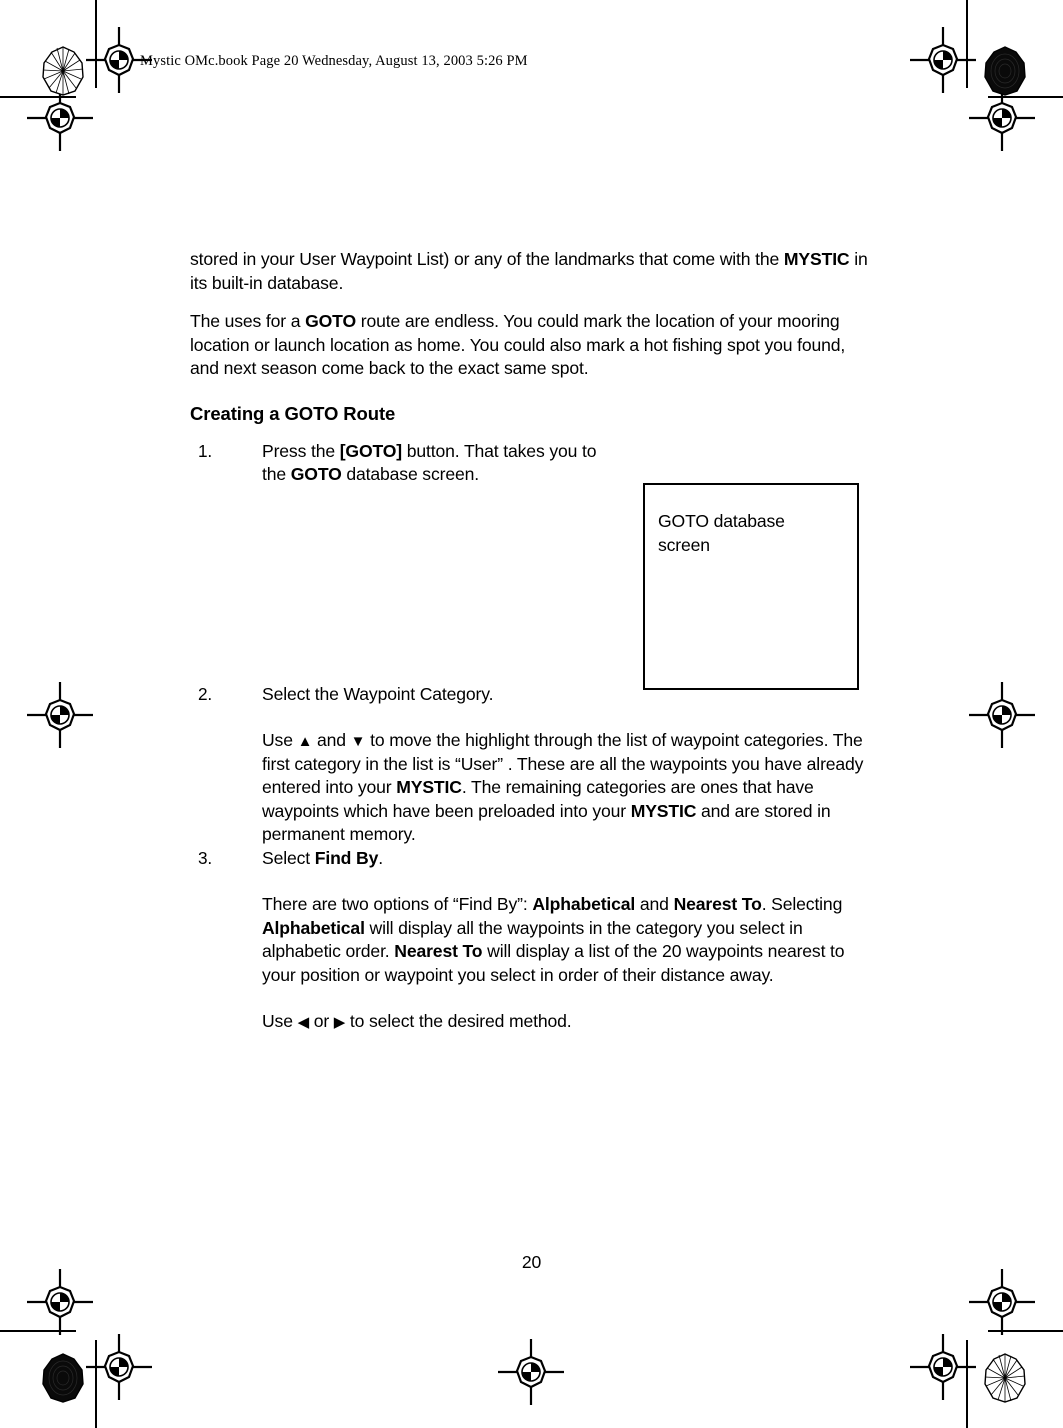 Image resolution: width=1063 pixels, height=1428 pixels. What do you see at coordinates (346, 857) in the screenshot?
I see `find-by-bold: Find By` at bounding box center [346, 857].